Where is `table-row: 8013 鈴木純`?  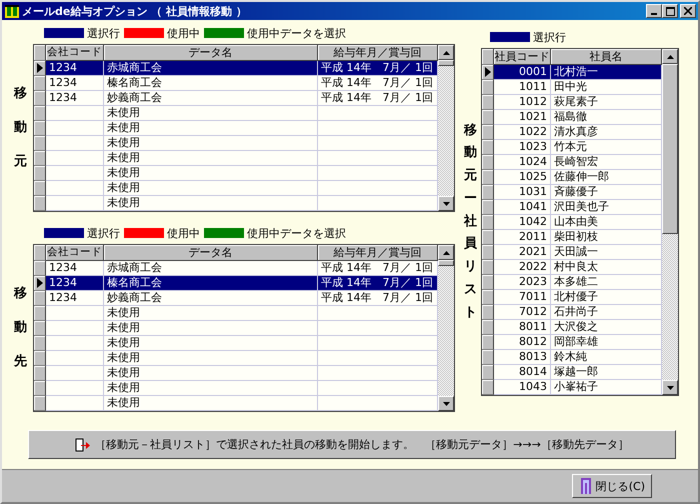
table-row: 8013 鈴木純 is located at coordinates (572, 357).